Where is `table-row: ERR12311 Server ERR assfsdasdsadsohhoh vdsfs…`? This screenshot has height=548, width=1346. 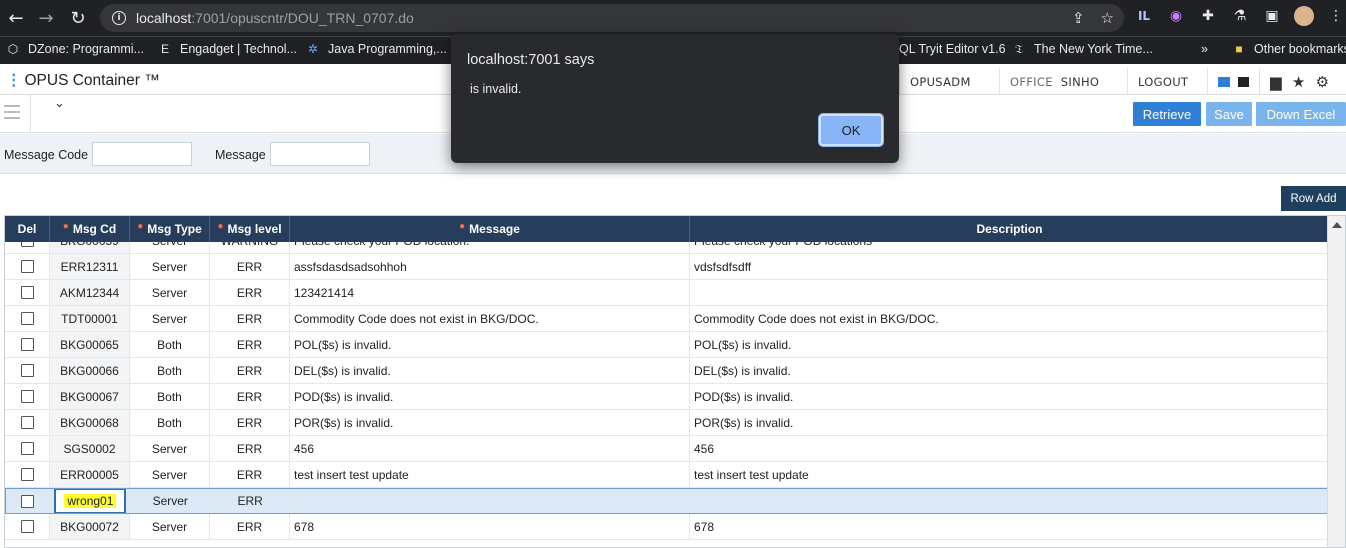 table-row: ERR12311 Server ERR assfsdasdsadsohhoh vdsfs… is located at coordinates (667, 267).